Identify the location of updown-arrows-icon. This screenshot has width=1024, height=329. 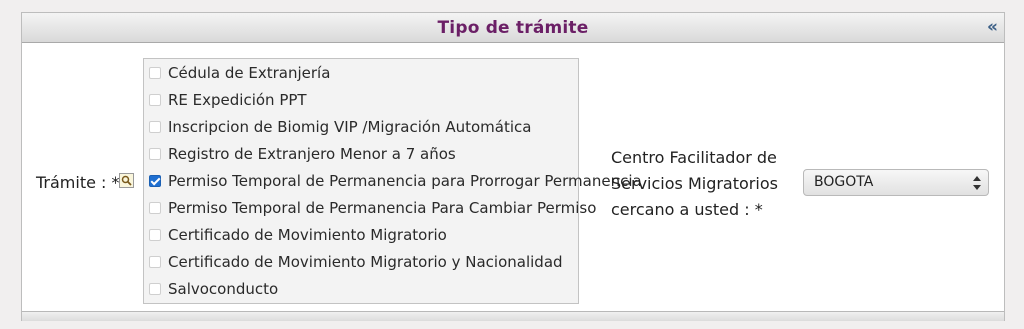
(977, 183).